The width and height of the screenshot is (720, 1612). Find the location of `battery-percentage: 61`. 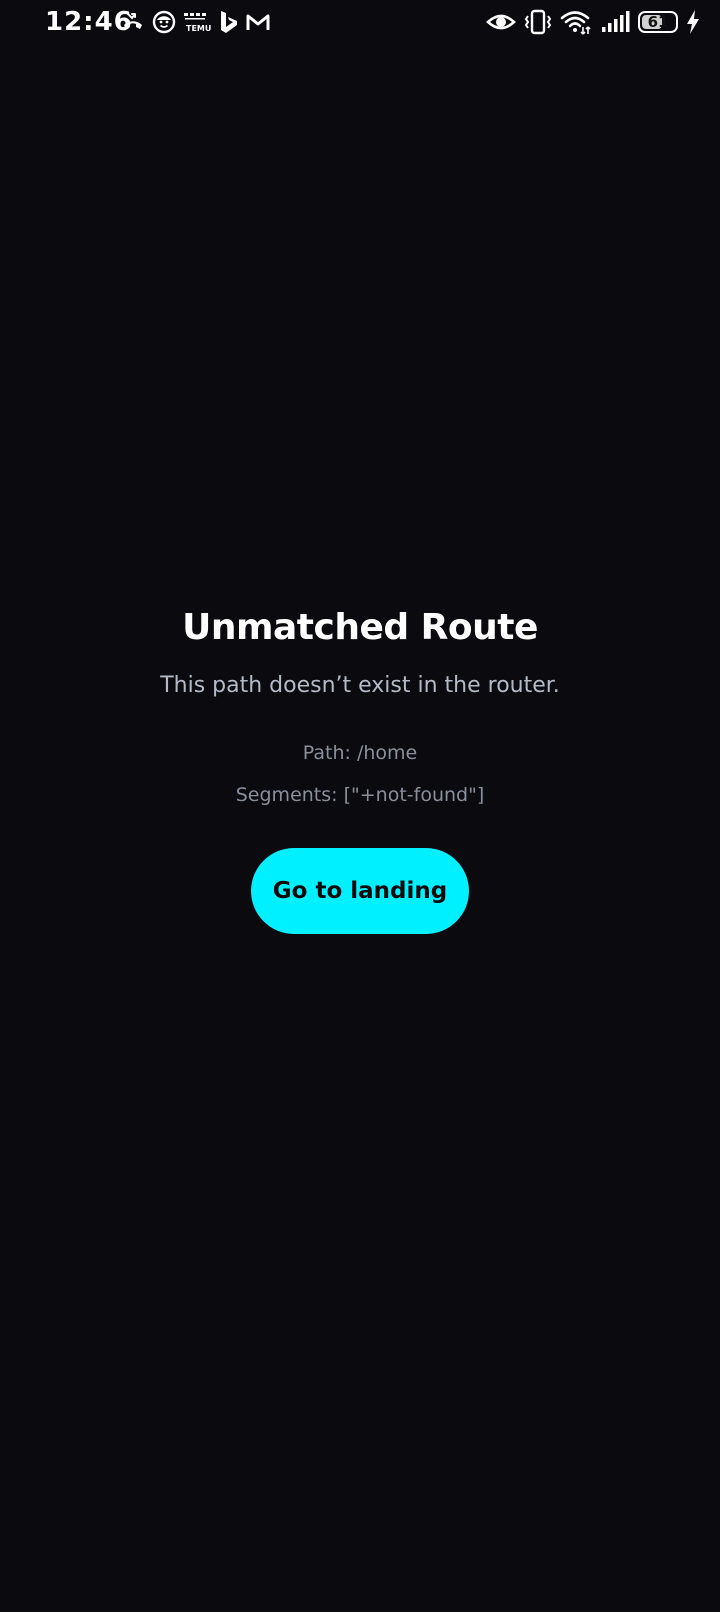

battery-percentage: 61 is located at coordinates (658, 21).